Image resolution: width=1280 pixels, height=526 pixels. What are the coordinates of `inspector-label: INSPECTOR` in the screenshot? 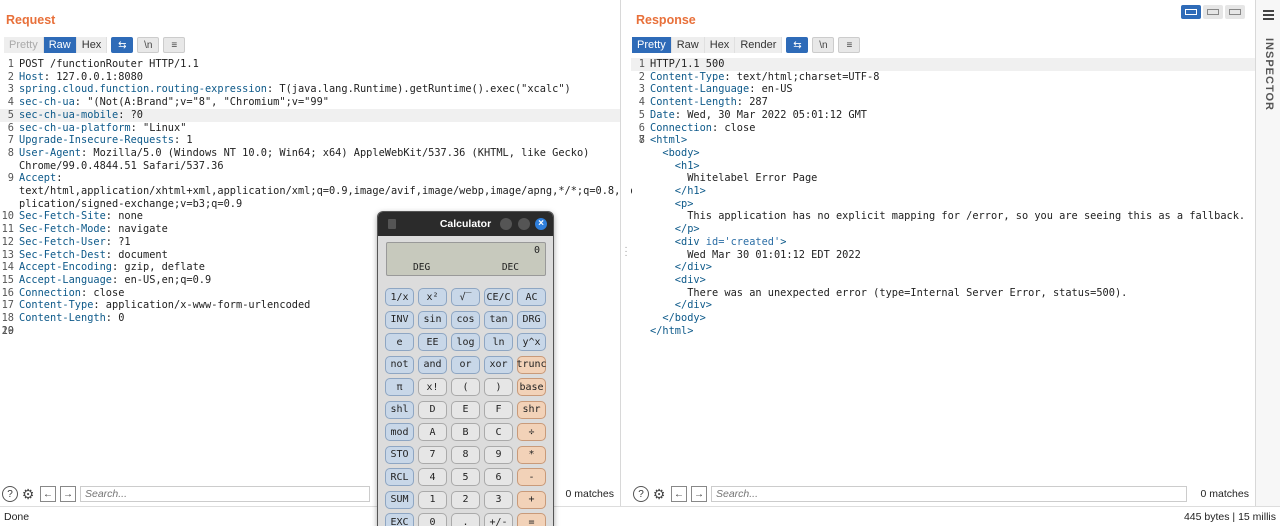 It's located at (1268, 74).